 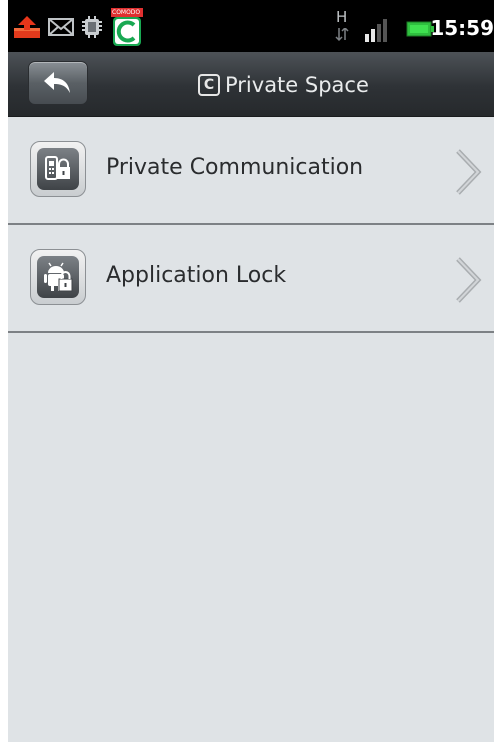 I want to click on list-item-application-lock: Application Lock, so click(x=251, y=279).